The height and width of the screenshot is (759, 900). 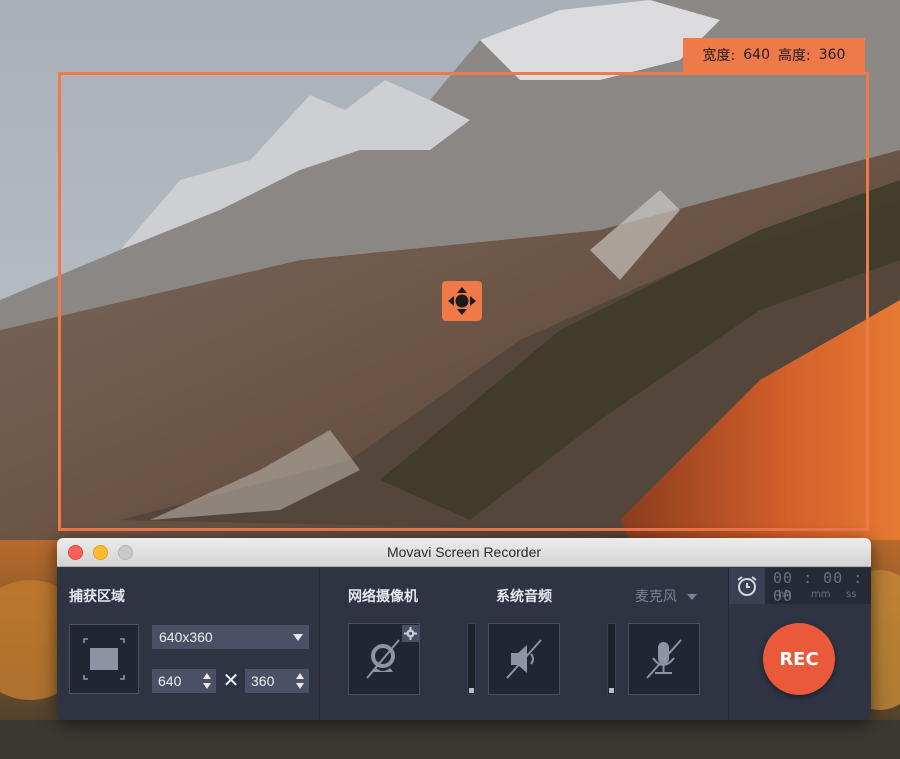 I want to click on system-audio-toggle-button, so click(x=524, y=659).